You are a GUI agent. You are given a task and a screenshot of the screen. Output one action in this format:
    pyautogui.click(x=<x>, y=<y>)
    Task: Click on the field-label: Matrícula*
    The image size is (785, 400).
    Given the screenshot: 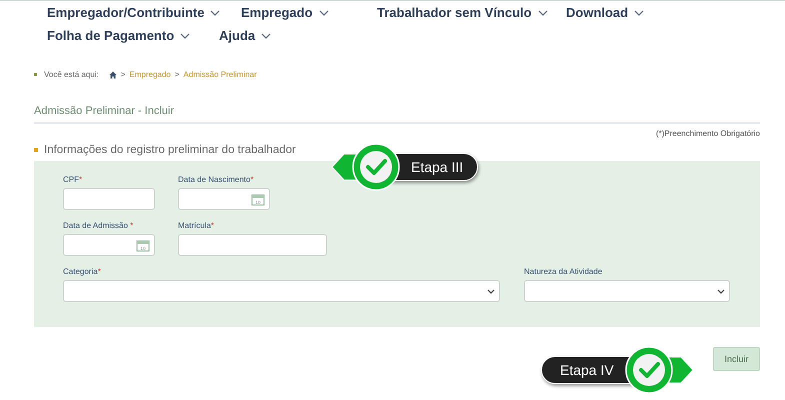 What is the action you would take?
    pyautogui.click(x=197, y=225)
    